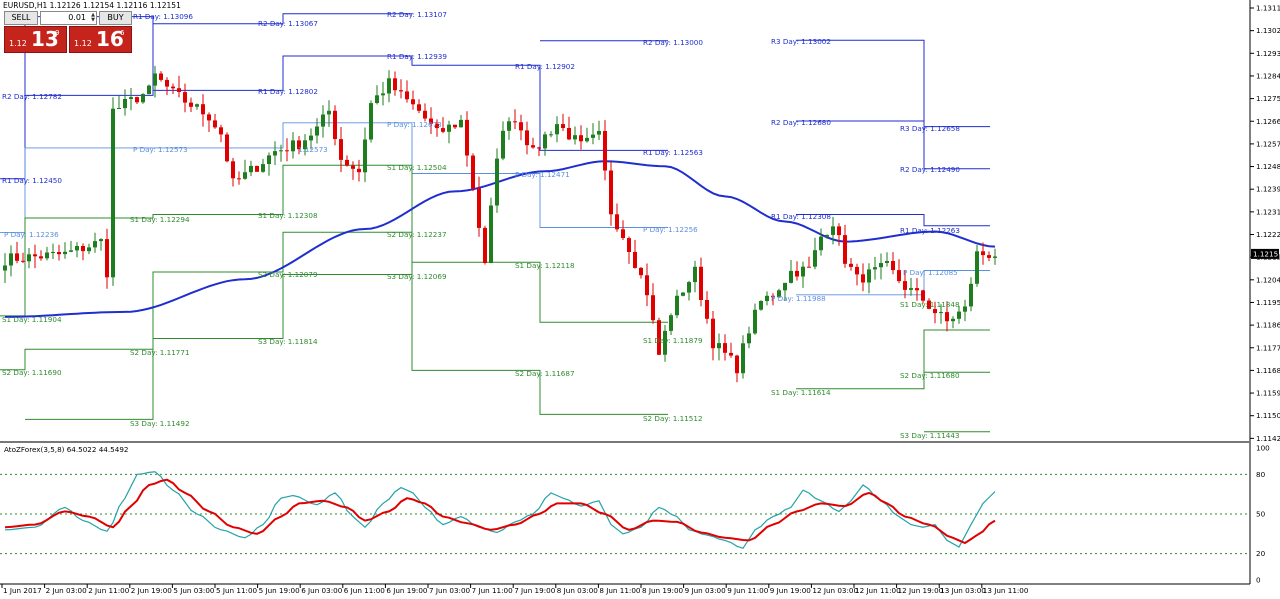  What do you see at coordinates (801, 122) in the screenshot?
I see `pivot-label: R2 Day: 1.12680` at bounding box center [801, 122].